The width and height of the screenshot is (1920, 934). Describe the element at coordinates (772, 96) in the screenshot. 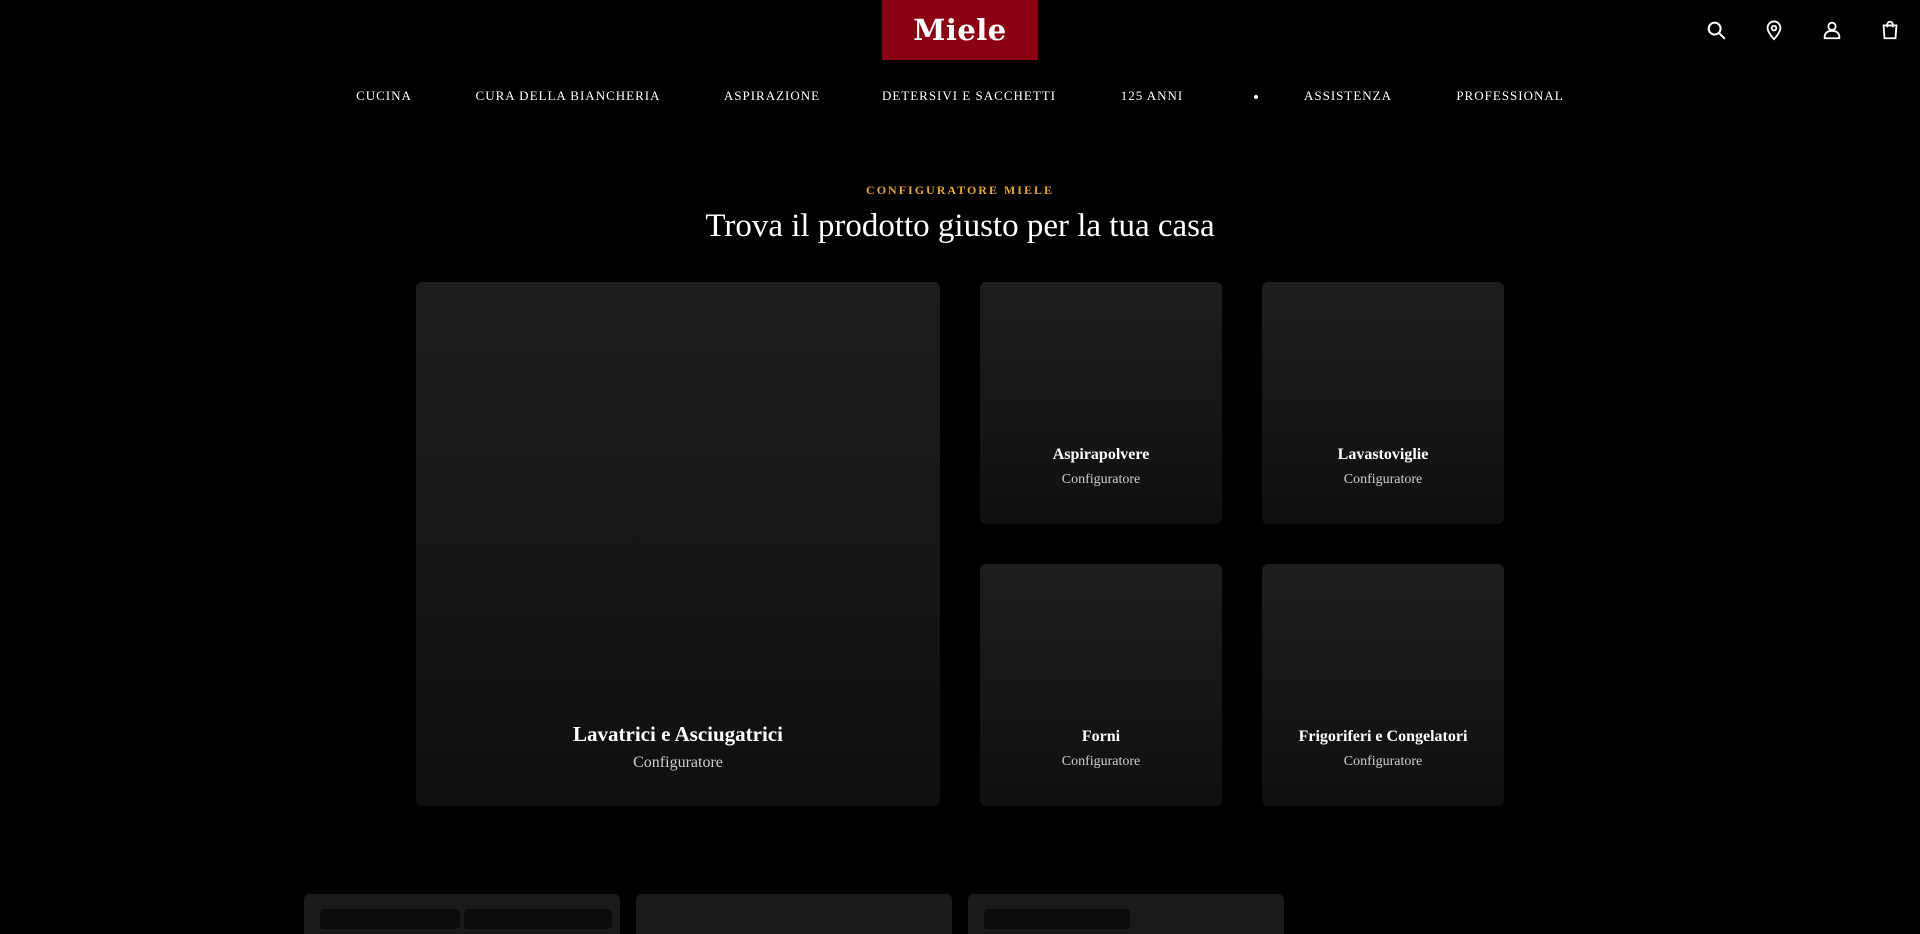

I see `nav-item-aspirazione: ASPIRAZIONE` at that location.